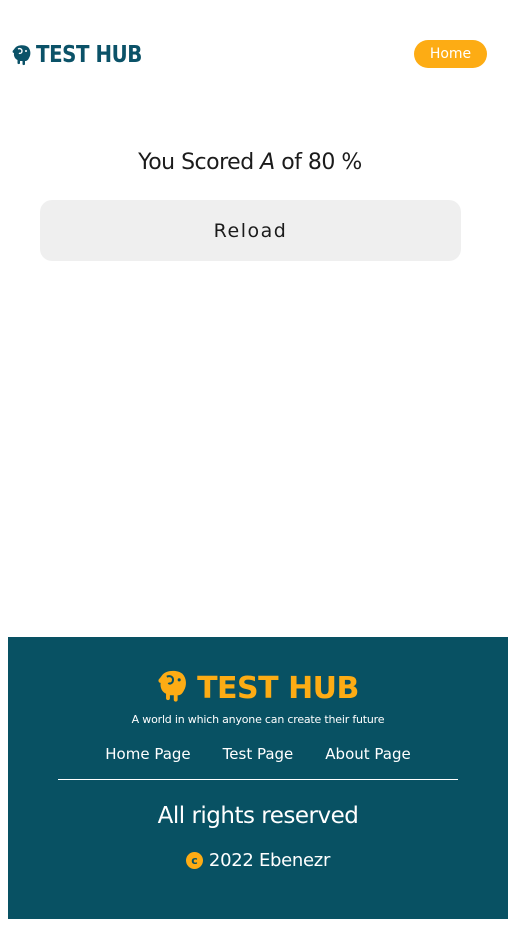  I want to click on header: TEST HUB Home, so click(254, 55).